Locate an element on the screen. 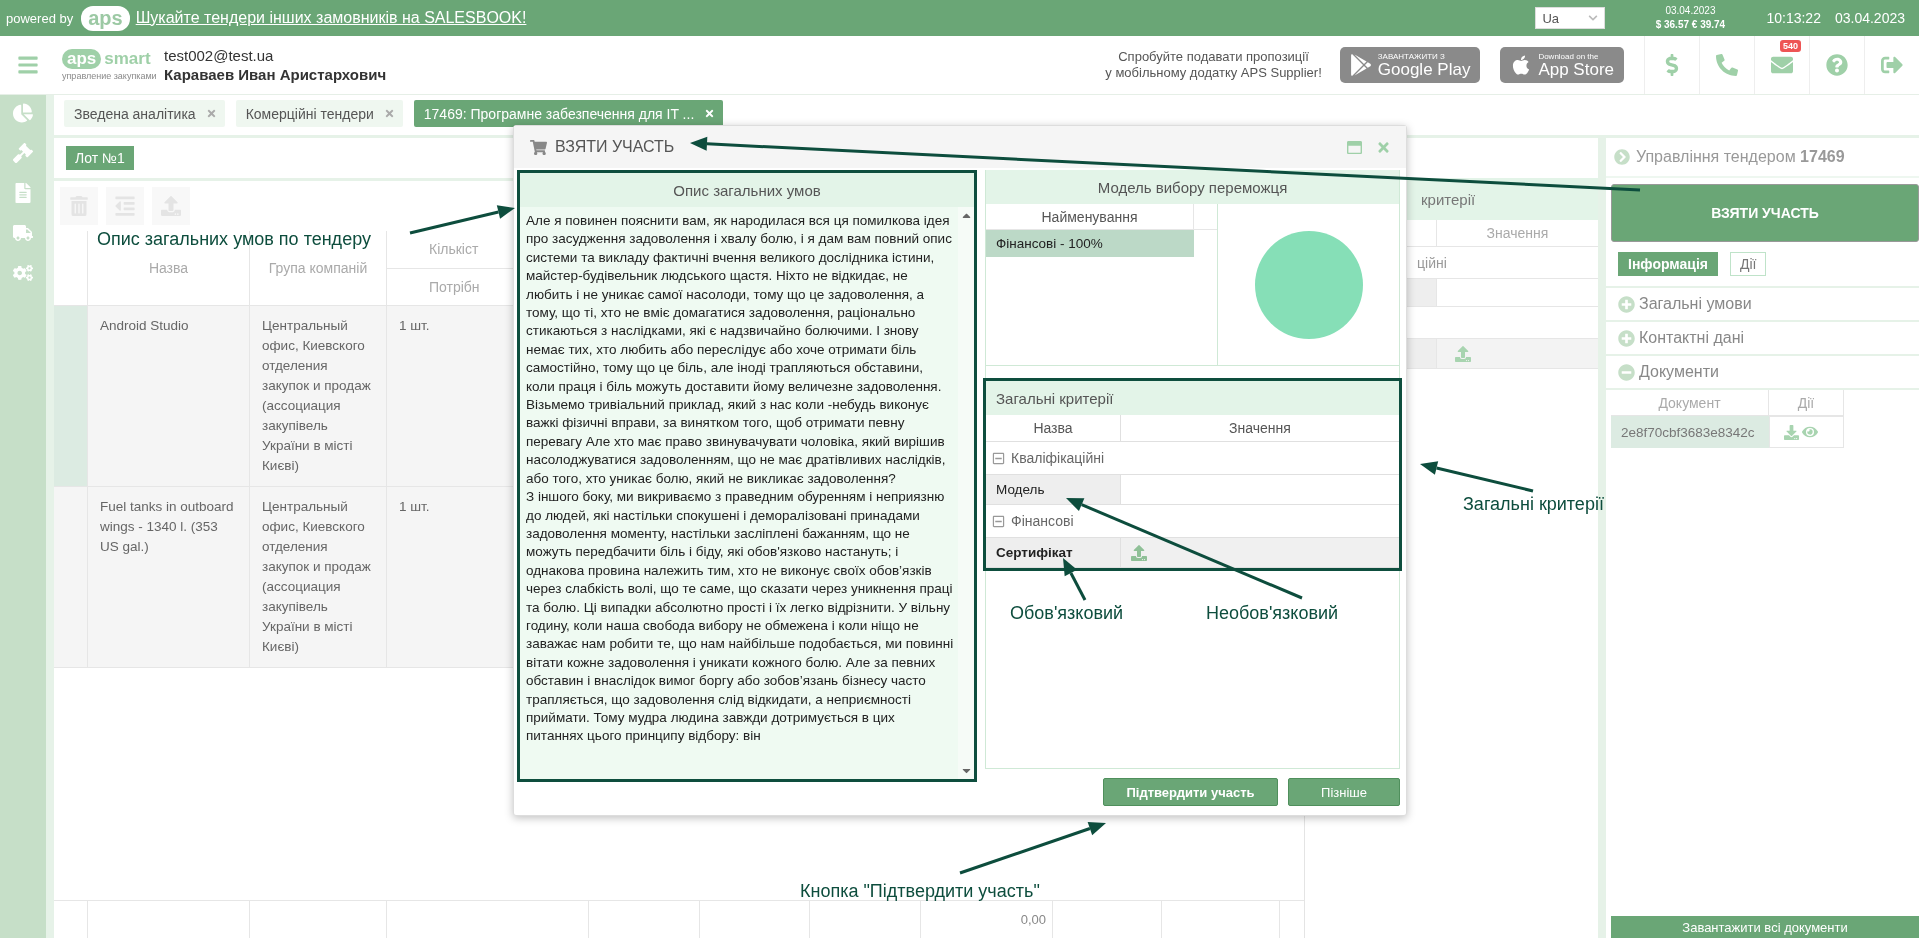 Image resolution: width=1919 pixels, height=938 pixels. pie-chart-button is located at coordinates (23, 113).